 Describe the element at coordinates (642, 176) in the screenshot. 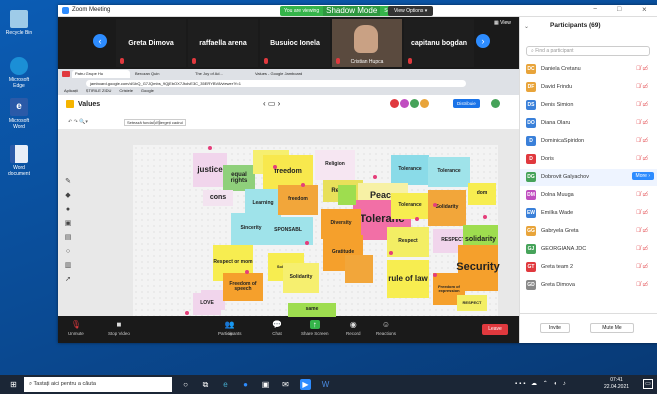

I see `more-button: More ›` at that location.